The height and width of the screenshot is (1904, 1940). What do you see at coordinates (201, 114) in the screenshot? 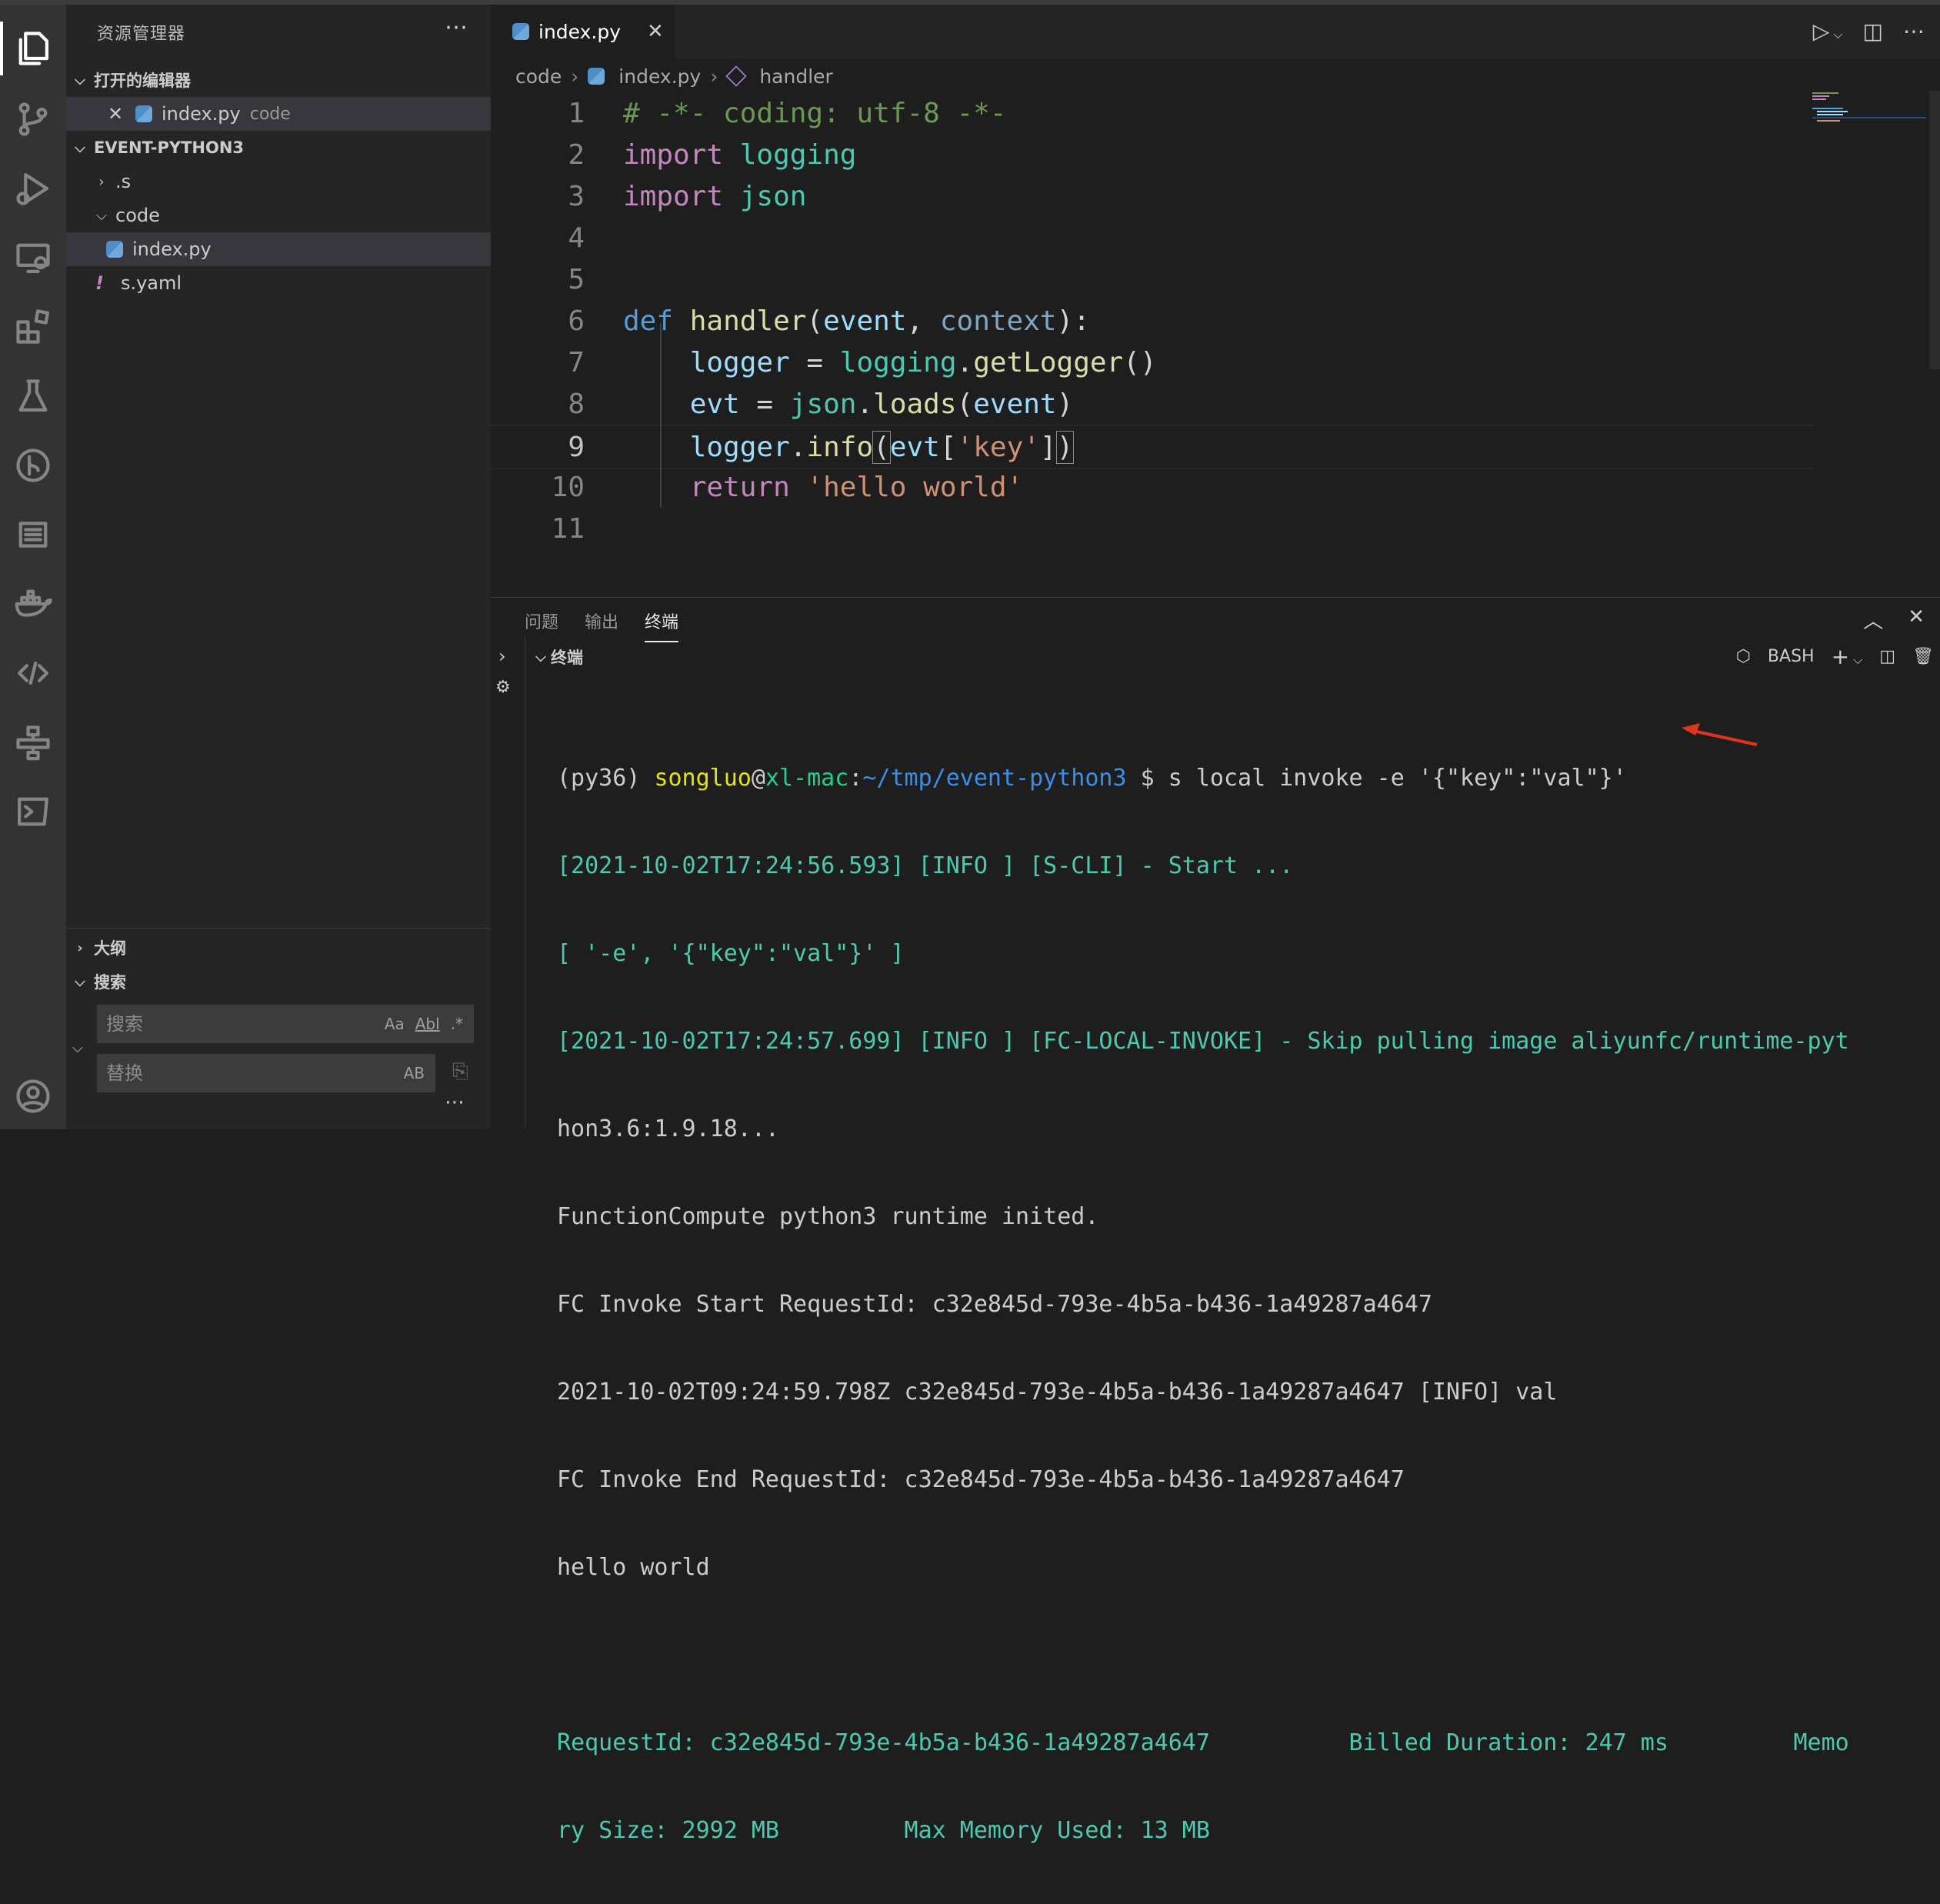
I see `open-editor-file: index.py` at bounding box center [201, 114].